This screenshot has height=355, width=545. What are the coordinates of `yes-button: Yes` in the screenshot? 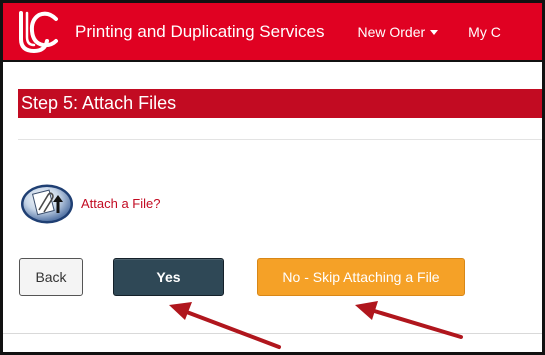 It's located at (168, 277).